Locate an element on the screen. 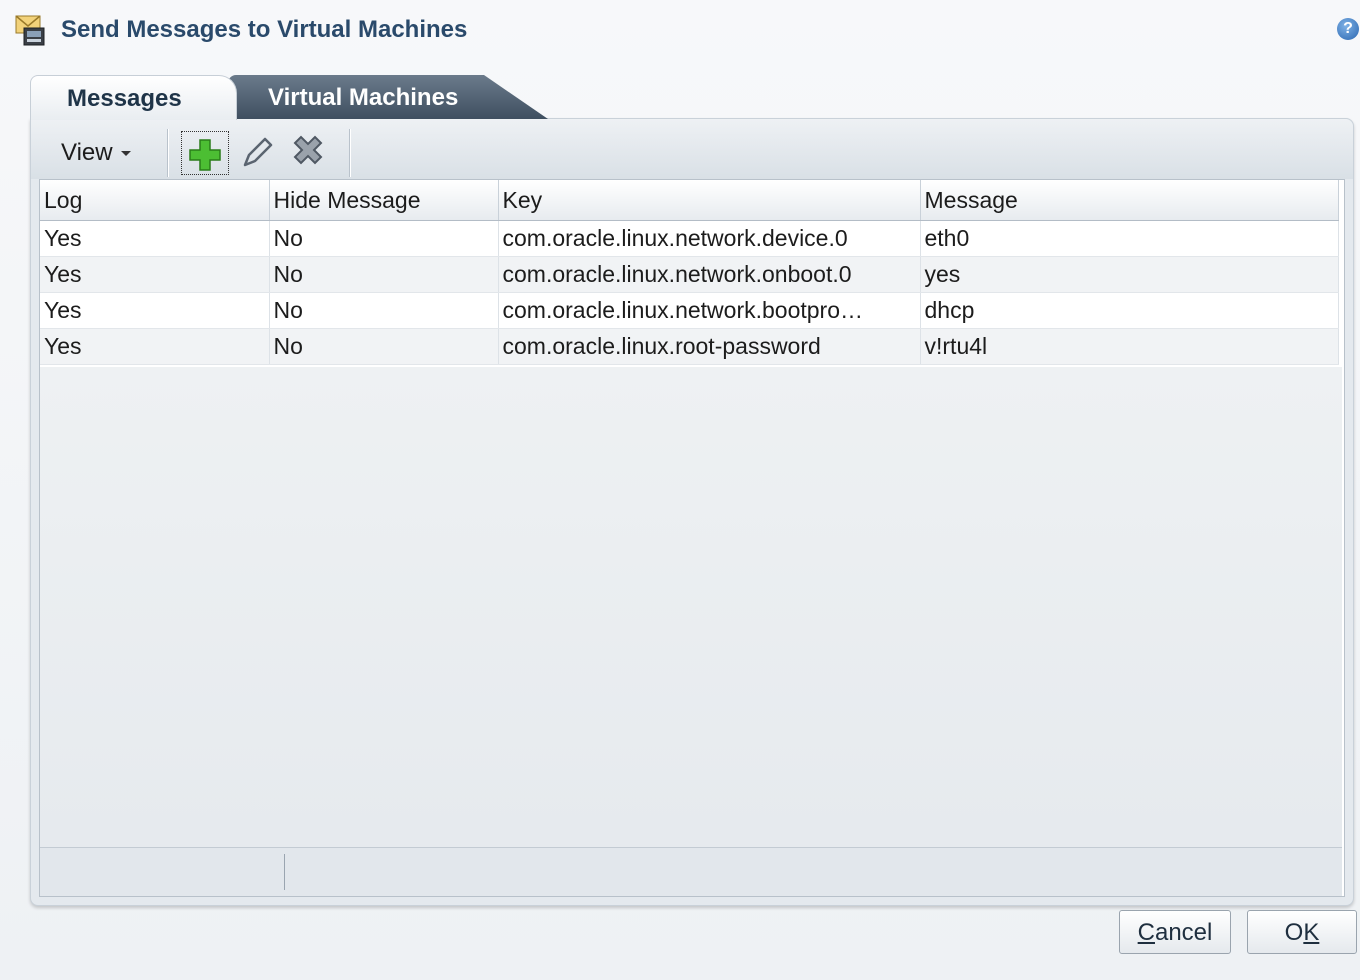 This screenshot has width=1360, height=980. dialog-title: Send Messages to Virtual Machines is located at coordinates (264, 29).